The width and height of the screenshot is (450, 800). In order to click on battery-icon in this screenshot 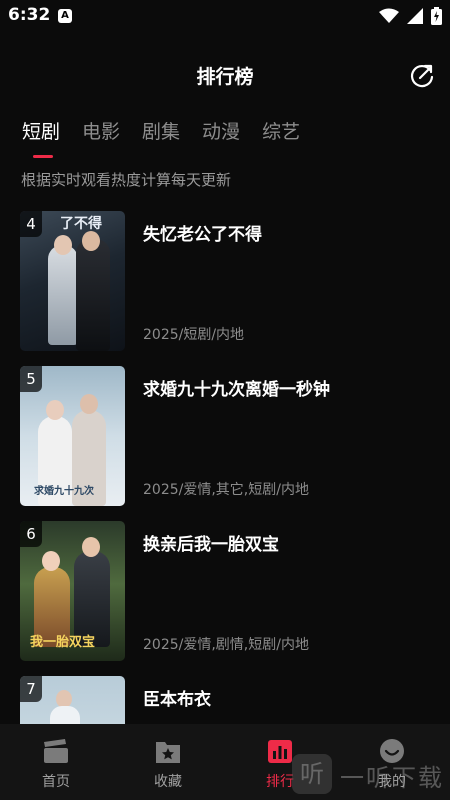, I will do `click(436, 16)`.